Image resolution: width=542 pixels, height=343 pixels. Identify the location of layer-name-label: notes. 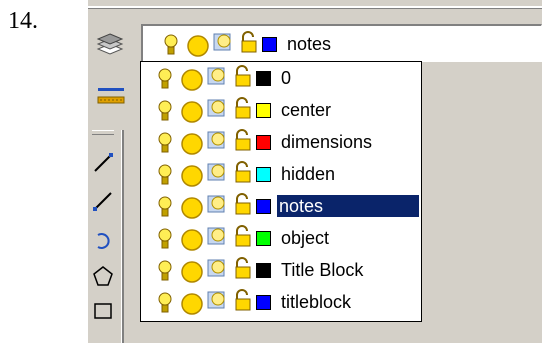
(348, 206).